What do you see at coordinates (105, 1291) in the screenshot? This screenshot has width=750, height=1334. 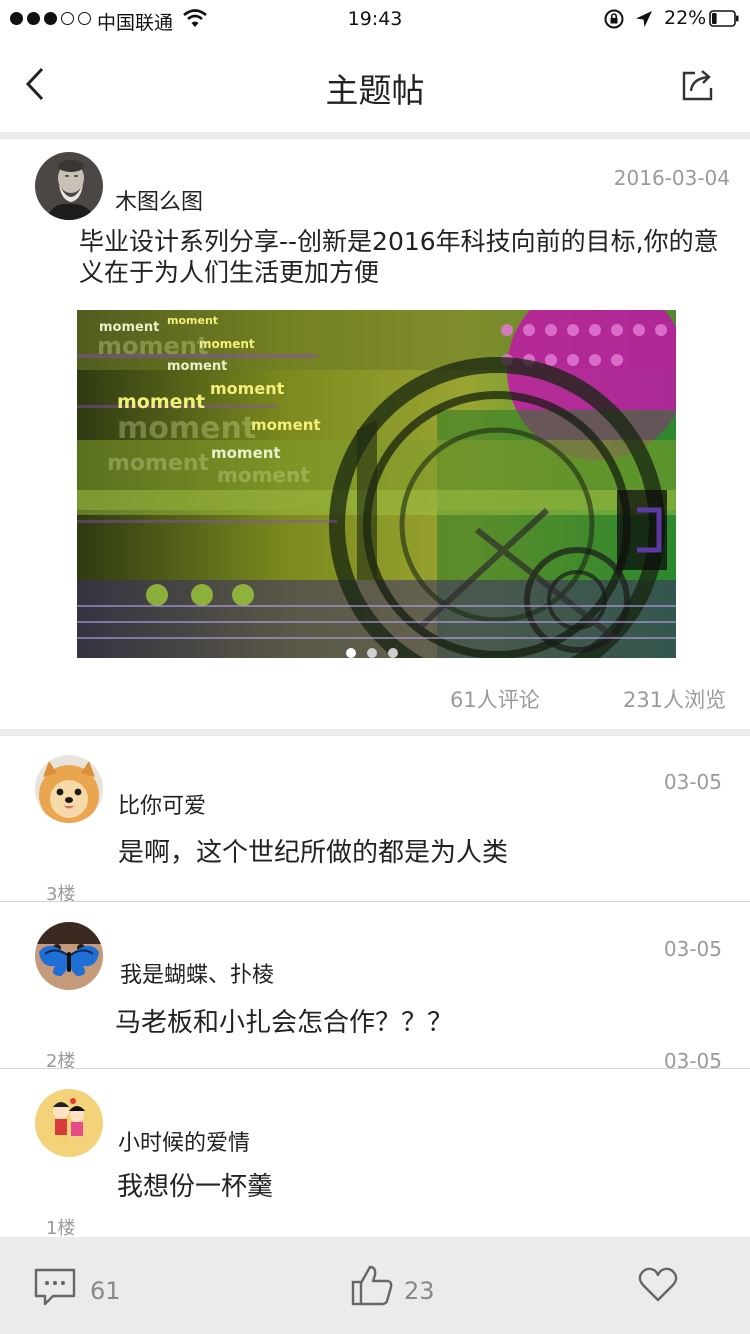 I see `comment-count: 61` at bounding box center [105, 1291].